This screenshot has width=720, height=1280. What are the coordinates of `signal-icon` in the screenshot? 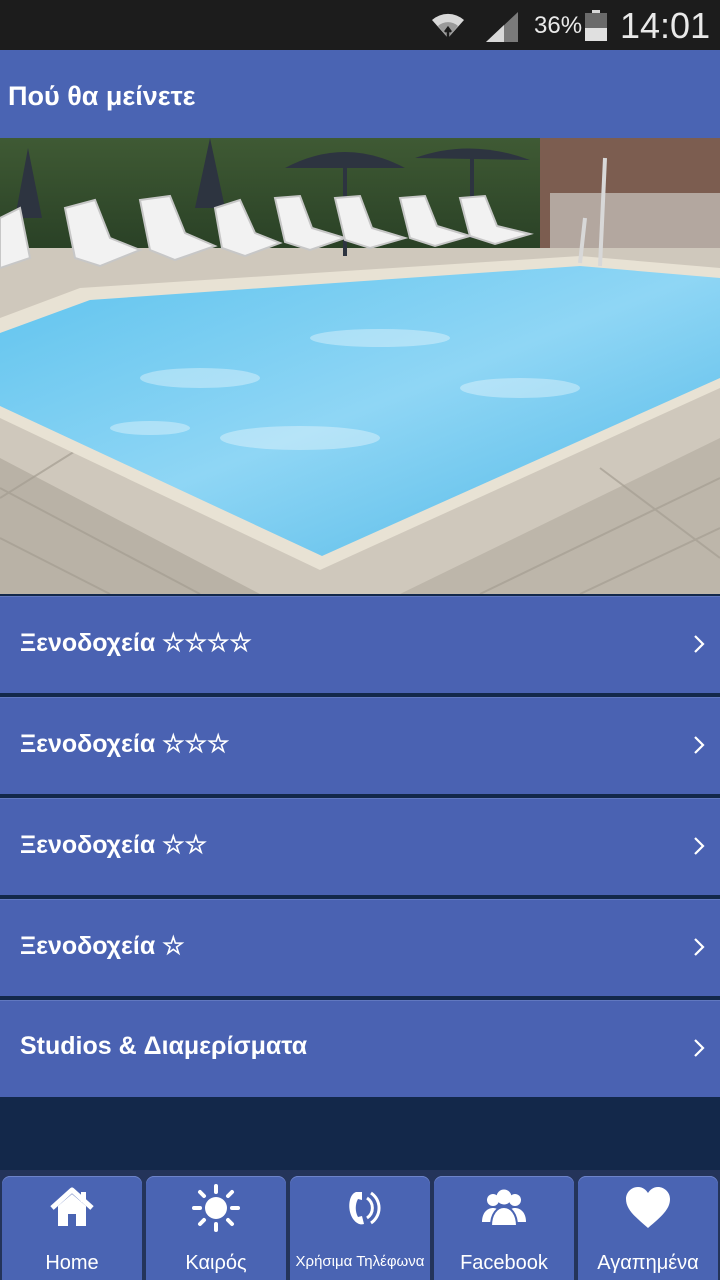 It's located at (502, 27).